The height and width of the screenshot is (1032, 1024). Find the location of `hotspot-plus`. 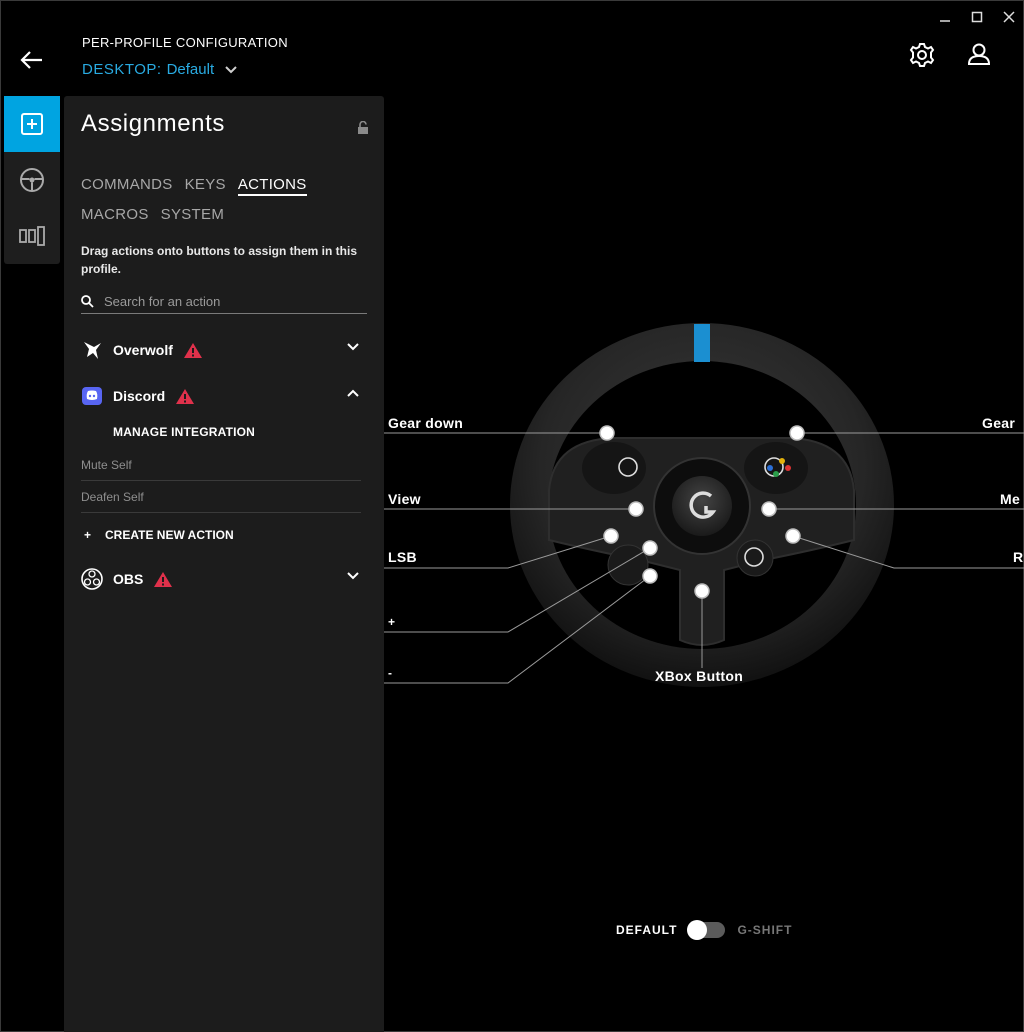

hotspot-plus is located at coordinates (650, 548).